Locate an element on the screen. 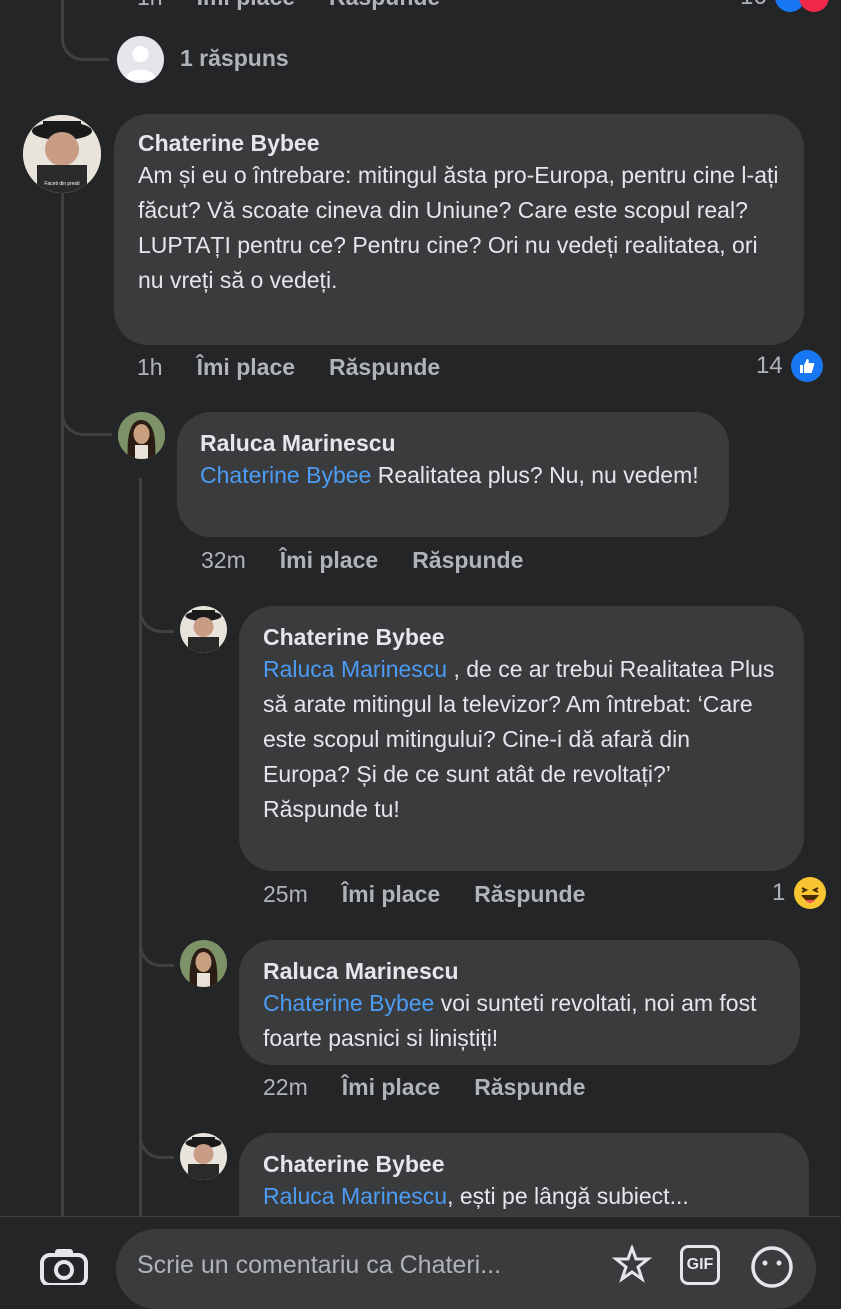  view-replies-link: 1 răspuns is located at coordinates (234, 58).